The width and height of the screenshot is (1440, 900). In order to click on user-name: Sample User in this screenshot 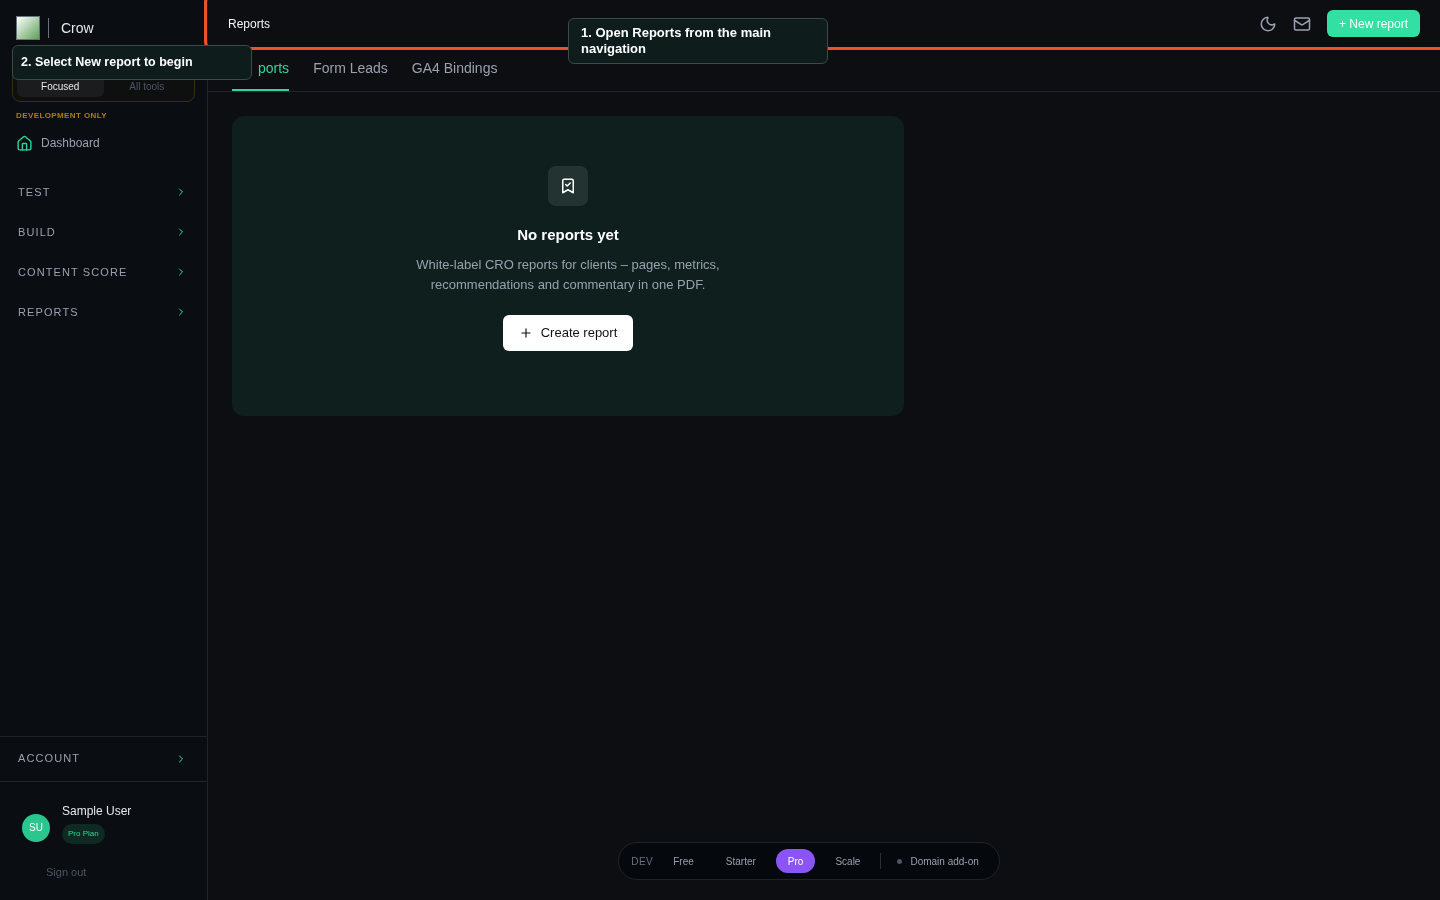, I will do `click(97, 811)`.